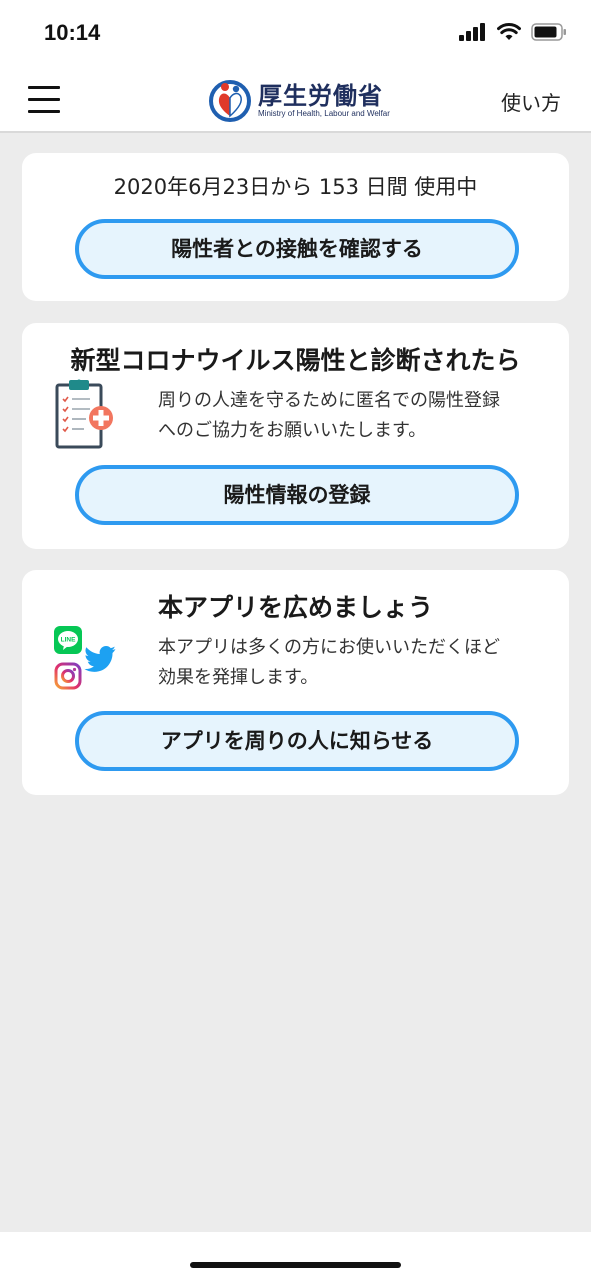 The width and height of the screenshot is (591, 1280). I want to click on line-badge-text: LINE, so click(68, 640).